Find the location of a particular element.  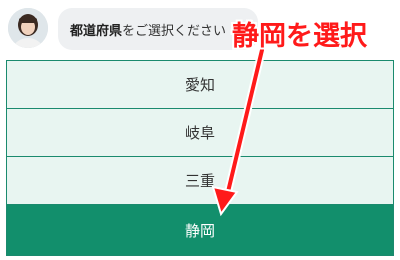

prompt-text: をご選択ください is located at coordinates (174, 31).